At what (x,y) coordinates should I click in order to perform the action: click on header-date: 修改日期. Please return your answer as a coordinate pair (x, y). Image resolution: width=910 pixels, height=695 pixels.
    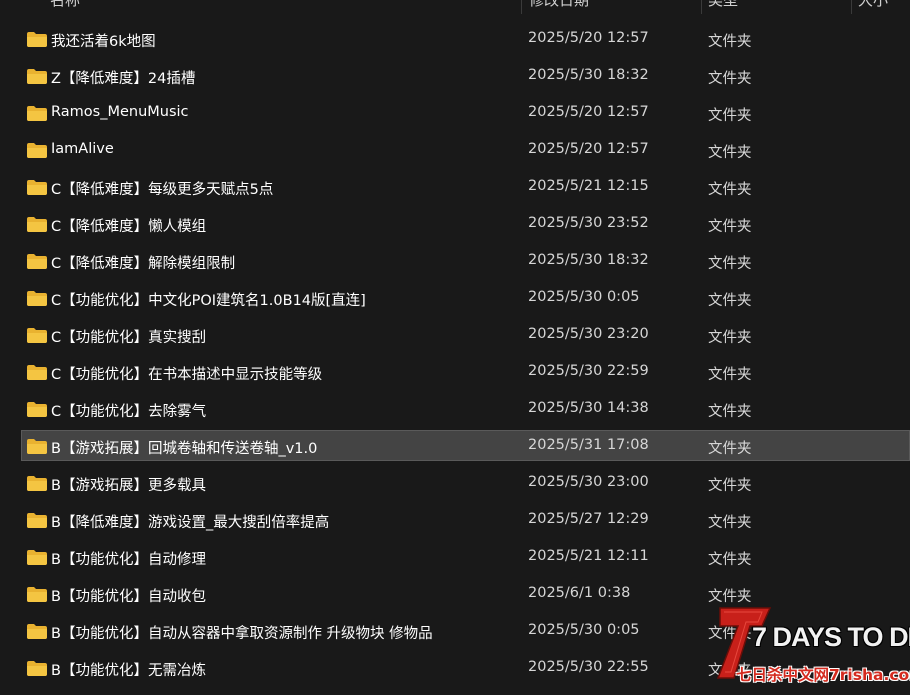
    Looking at the image, I should click on (559, 5).